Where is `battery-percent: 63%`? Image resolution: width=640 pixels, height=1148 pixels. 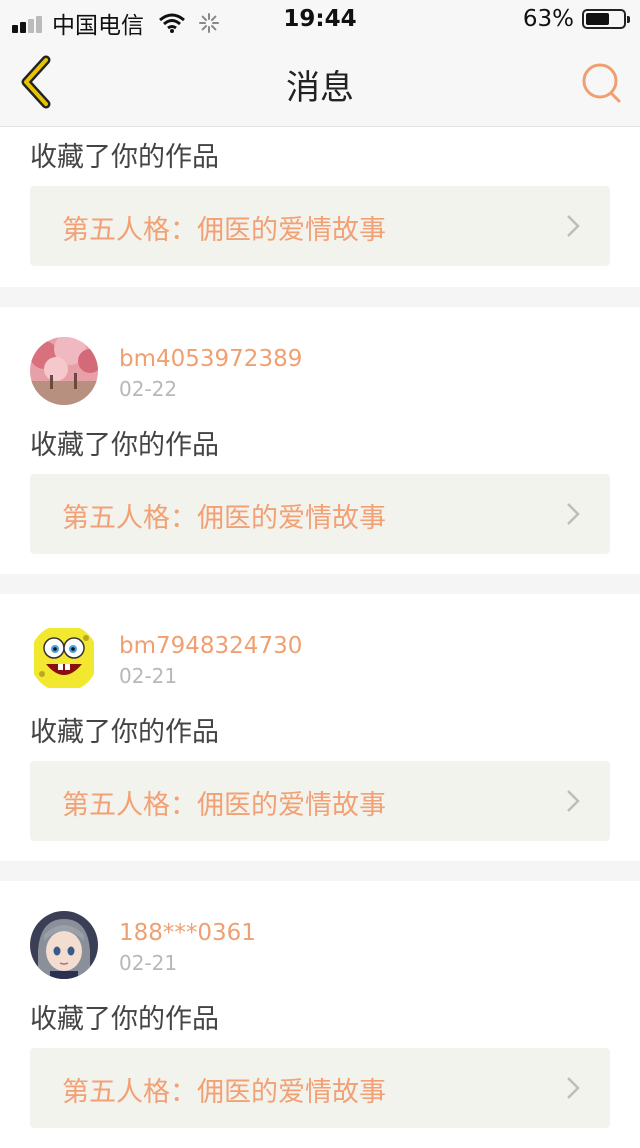 battery-percent: 63% is located at coordinates (548, 19).